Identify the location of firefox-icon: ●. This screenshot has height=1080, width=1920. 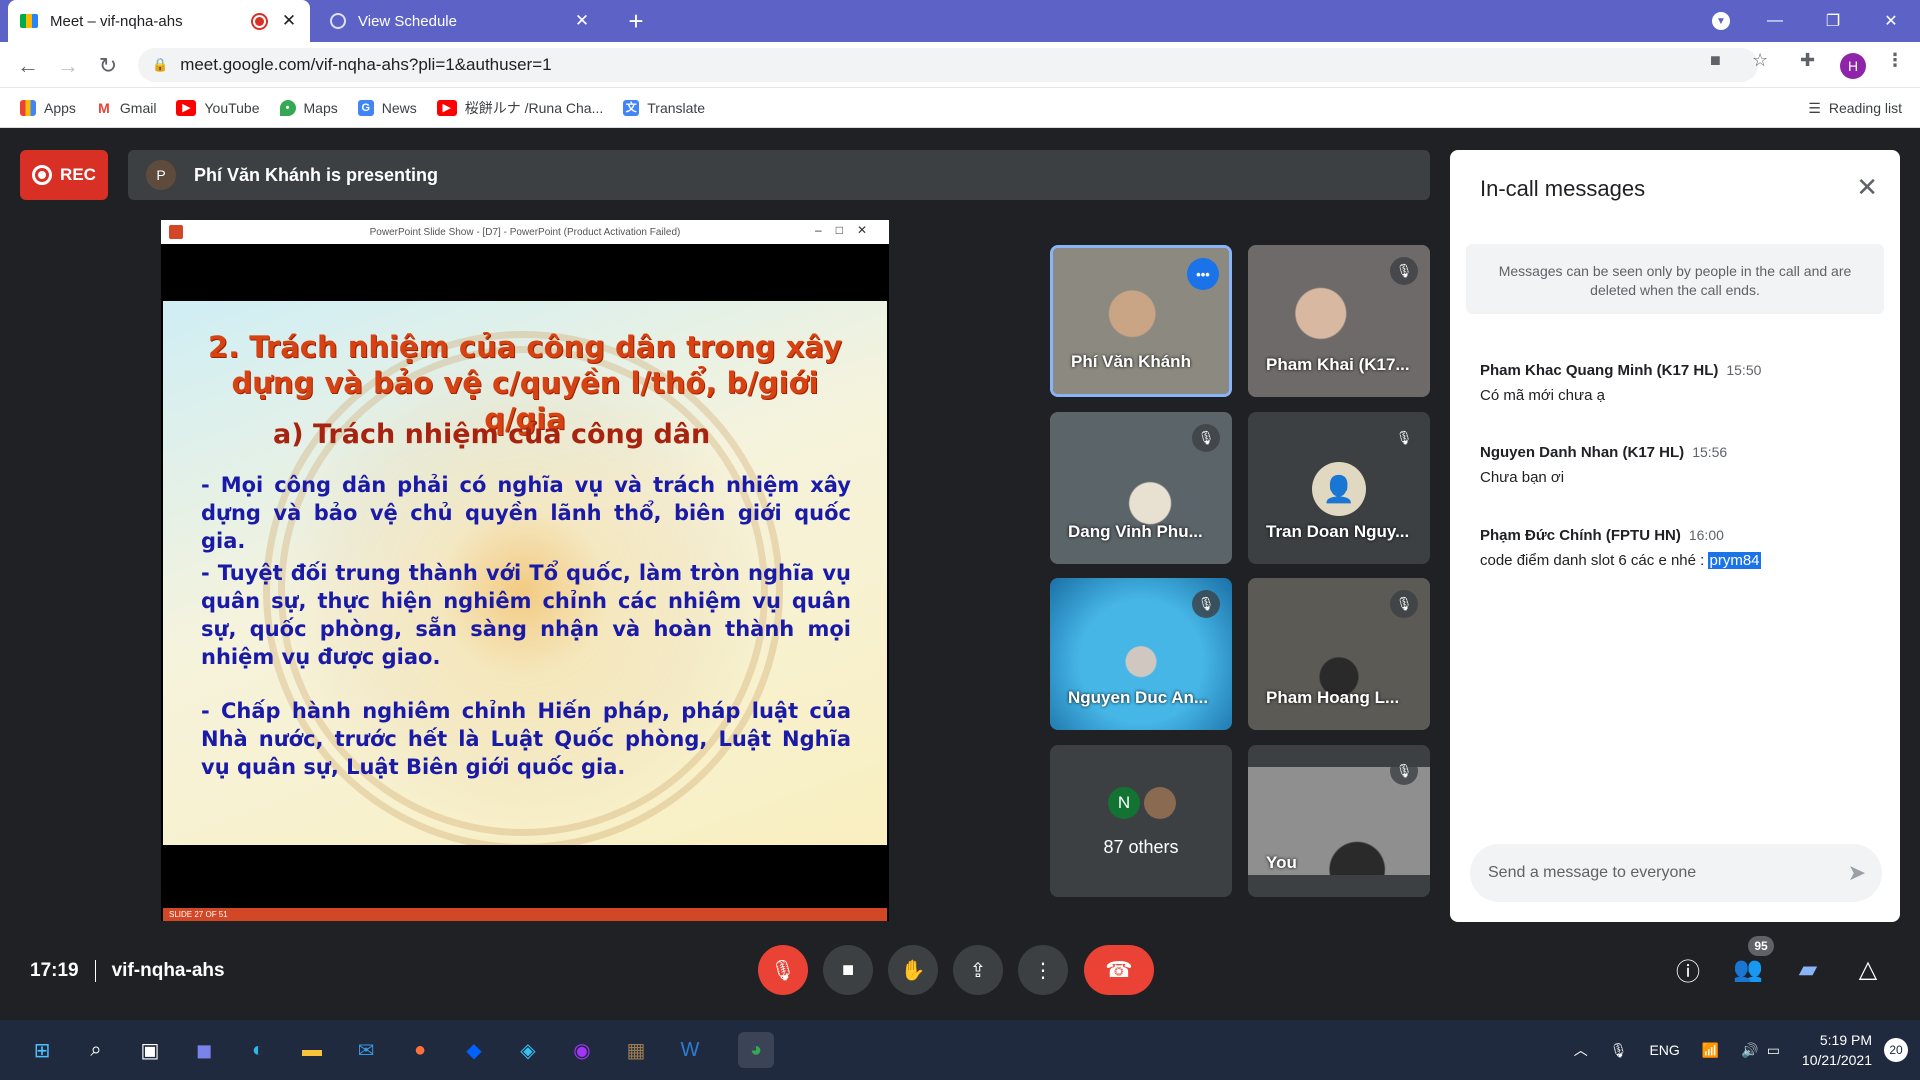
(420, 1050).